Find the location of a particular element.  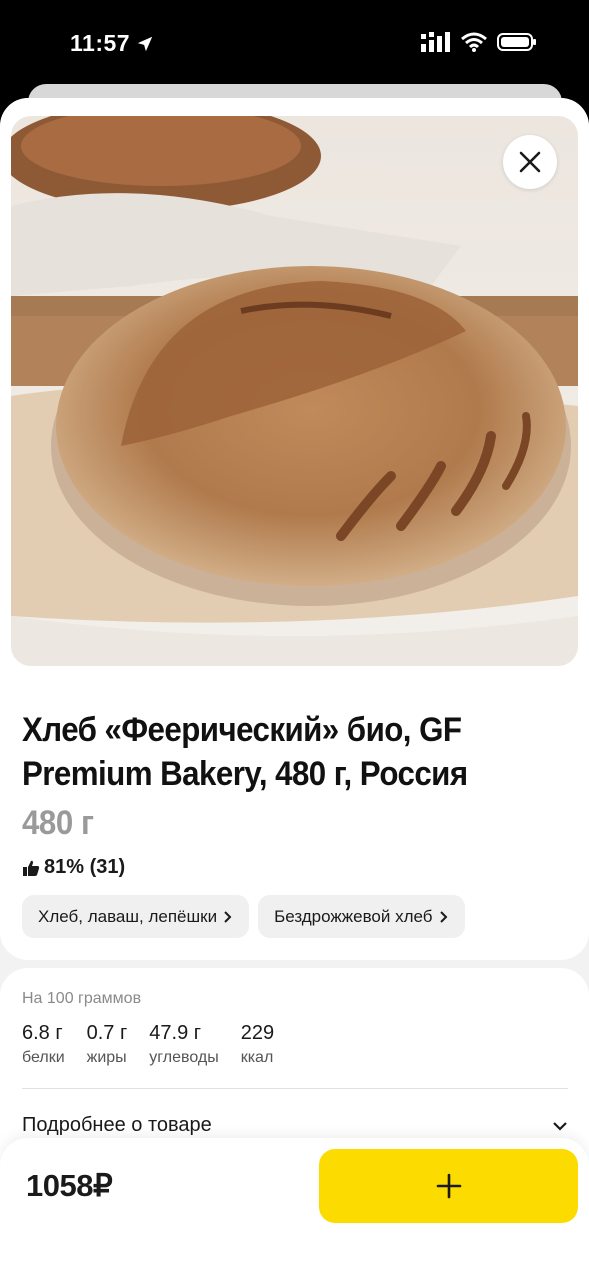

nutrition-label: жиры is located at coordinates (106, 1057).